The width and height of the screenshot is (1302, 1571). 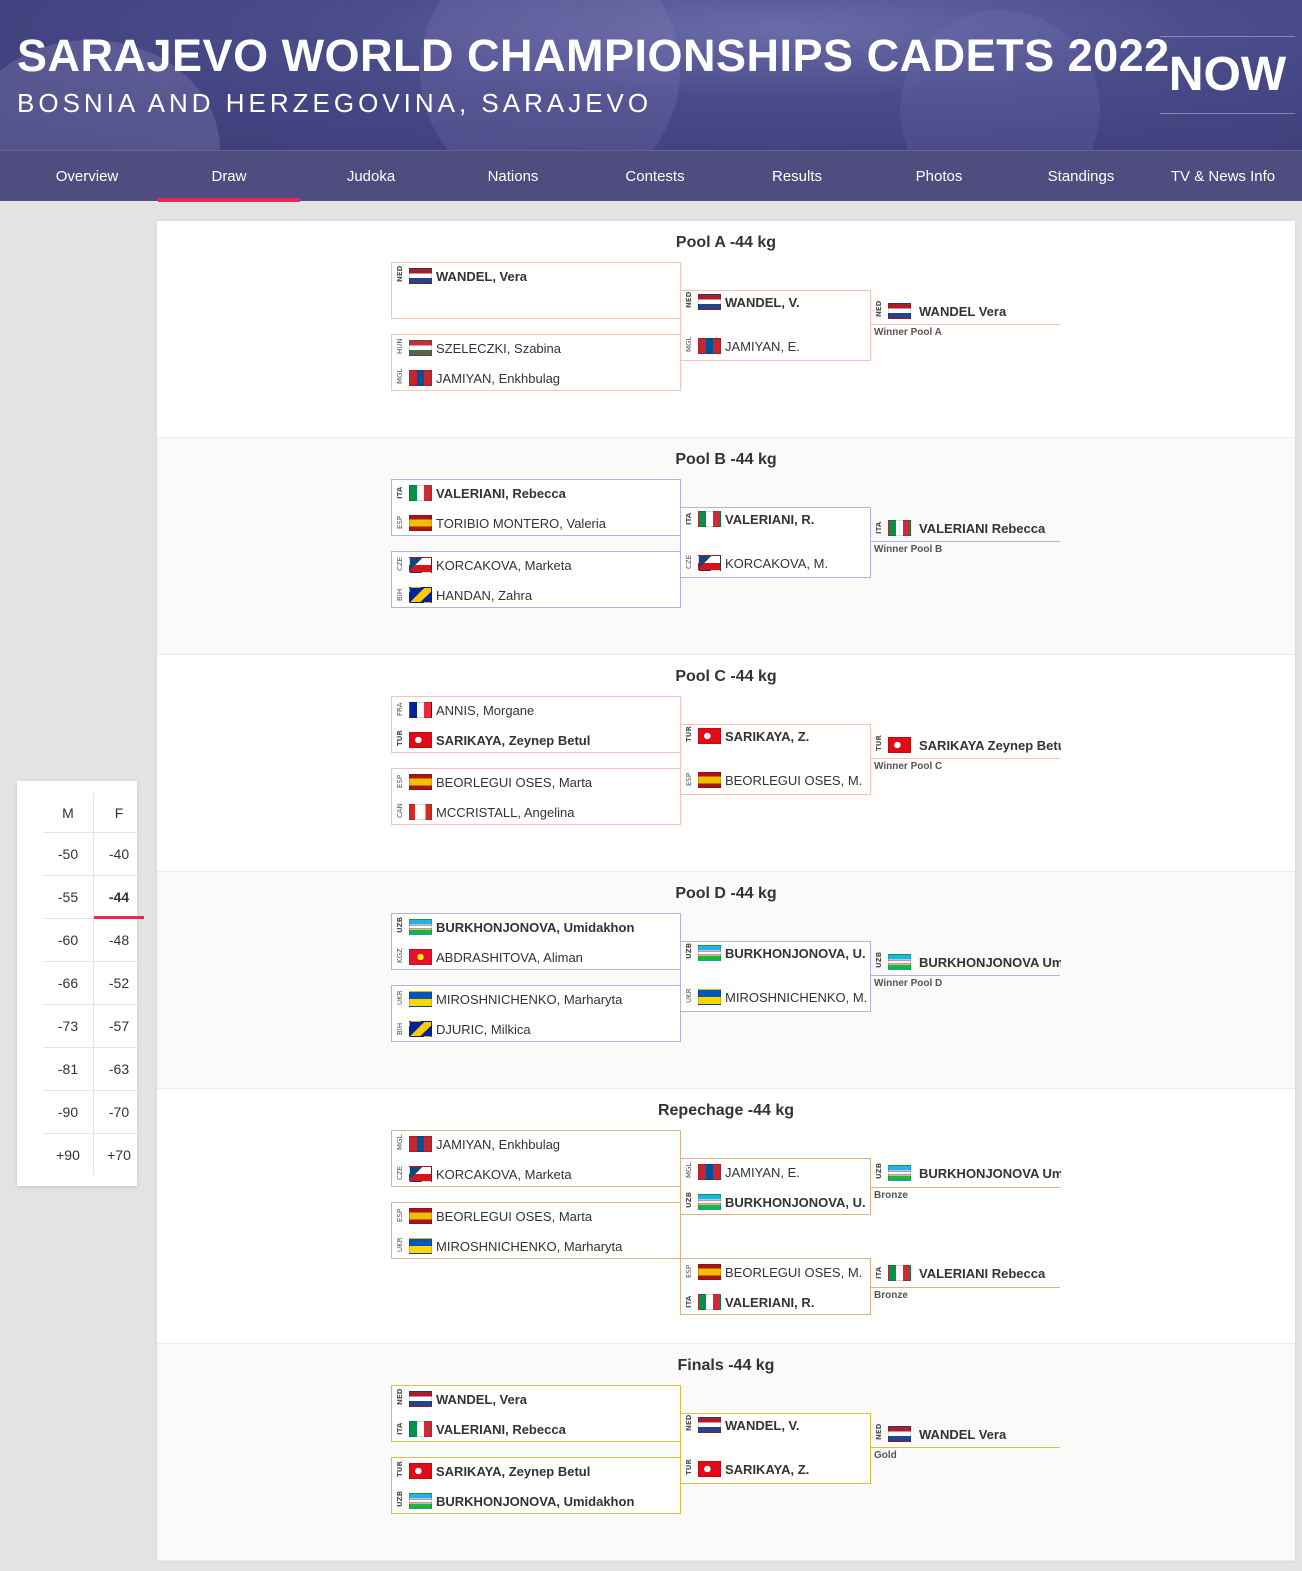 I want to click on weight-female: +70, so click(x=119, y=1155).